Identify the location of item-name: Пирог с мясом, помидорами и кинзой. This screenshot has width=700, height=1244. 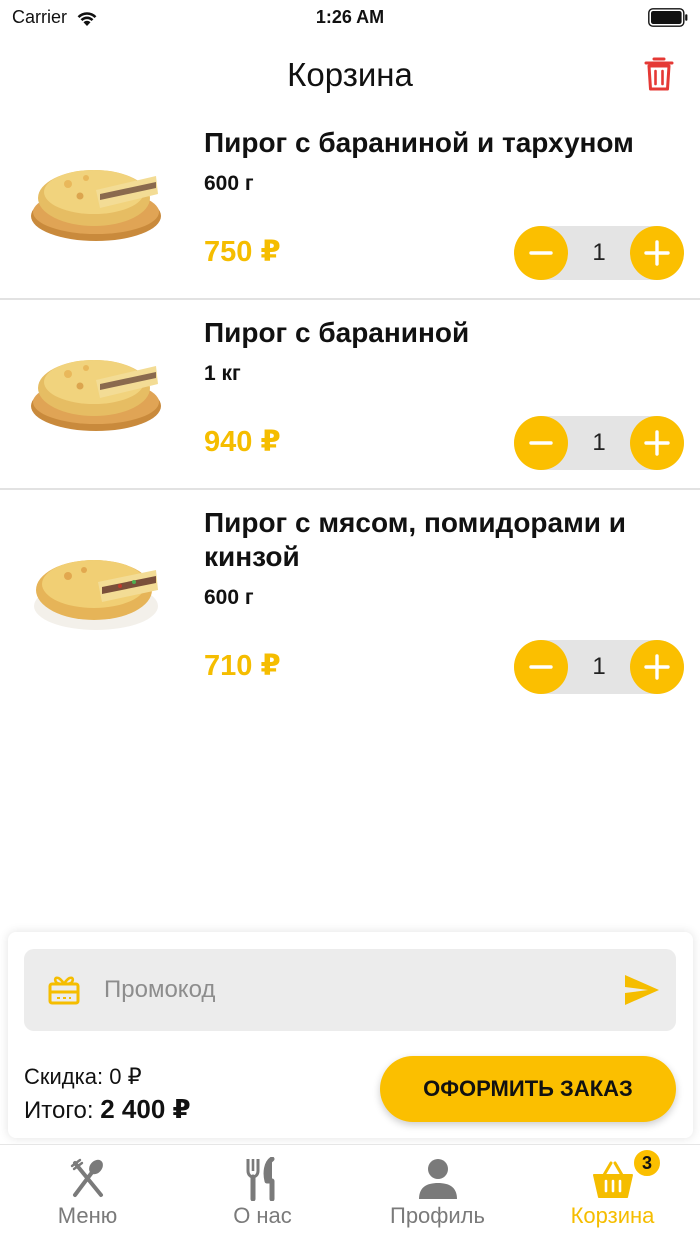
(415, 539).